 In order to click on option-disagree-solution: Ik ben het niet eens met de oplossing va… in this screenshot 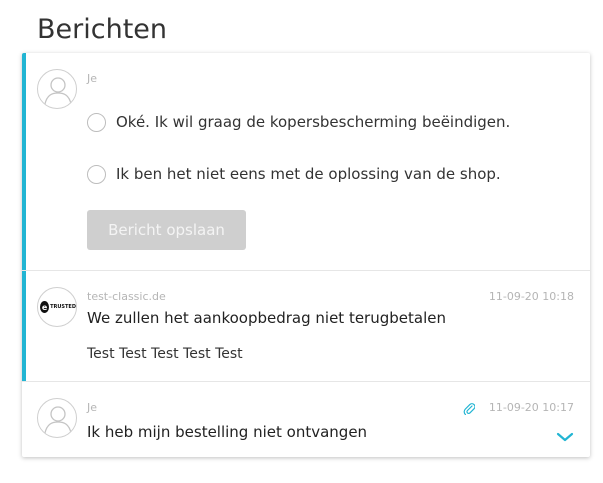, I will do `click(294, 174)`.